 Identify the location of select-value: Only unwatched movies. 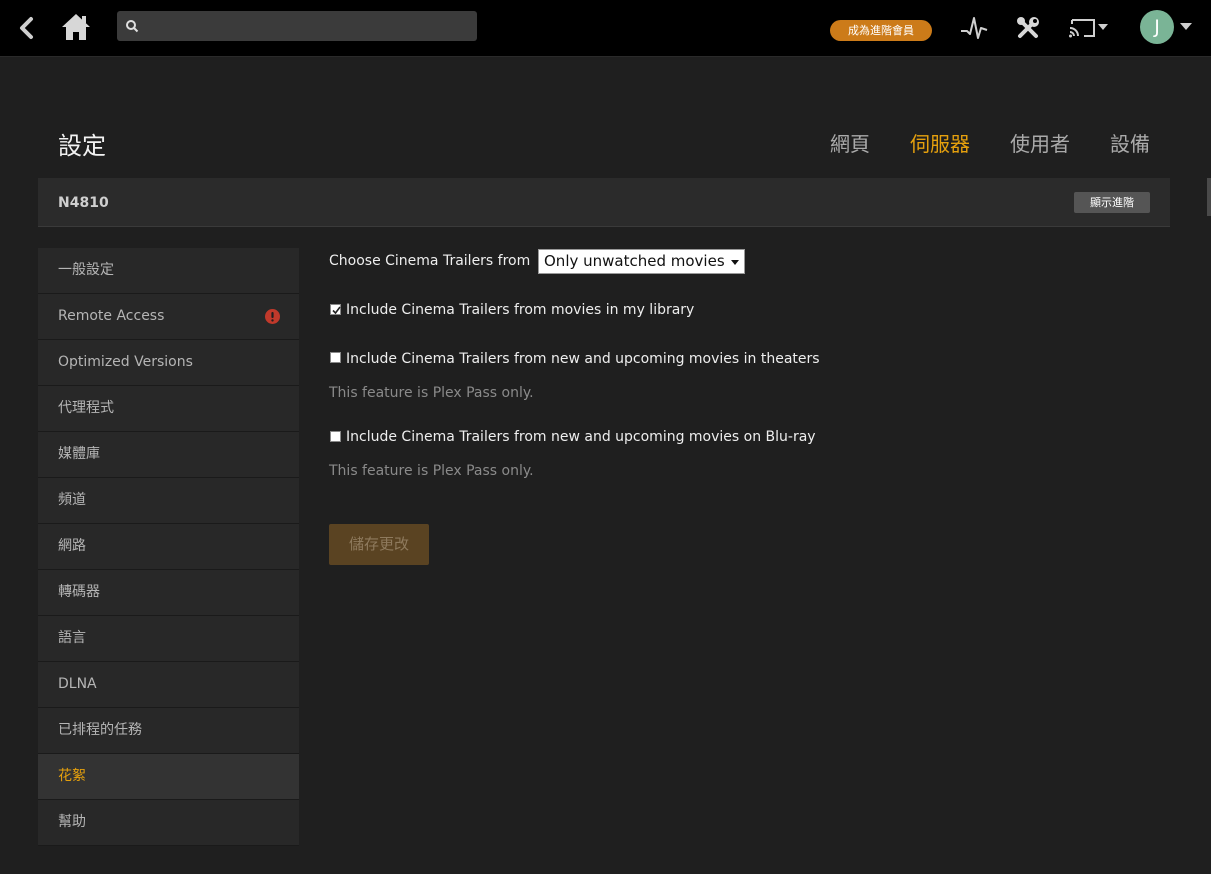
(634, 261).